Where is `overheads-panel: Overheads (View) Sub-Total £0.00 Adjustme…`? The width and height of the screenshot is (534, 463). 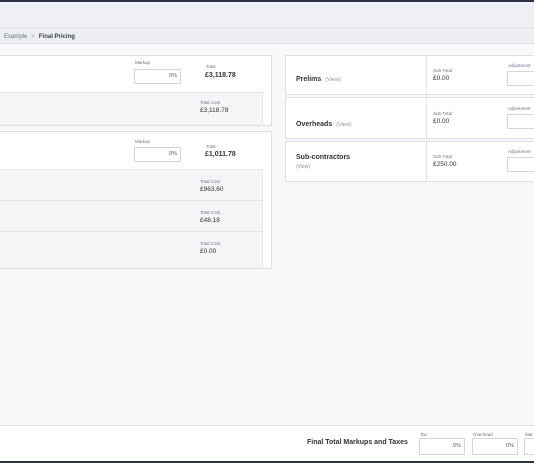 overheads-panel: Overheads (View) Sub-Total £0.00 Adjustme… is located at coordinates (409, 118).